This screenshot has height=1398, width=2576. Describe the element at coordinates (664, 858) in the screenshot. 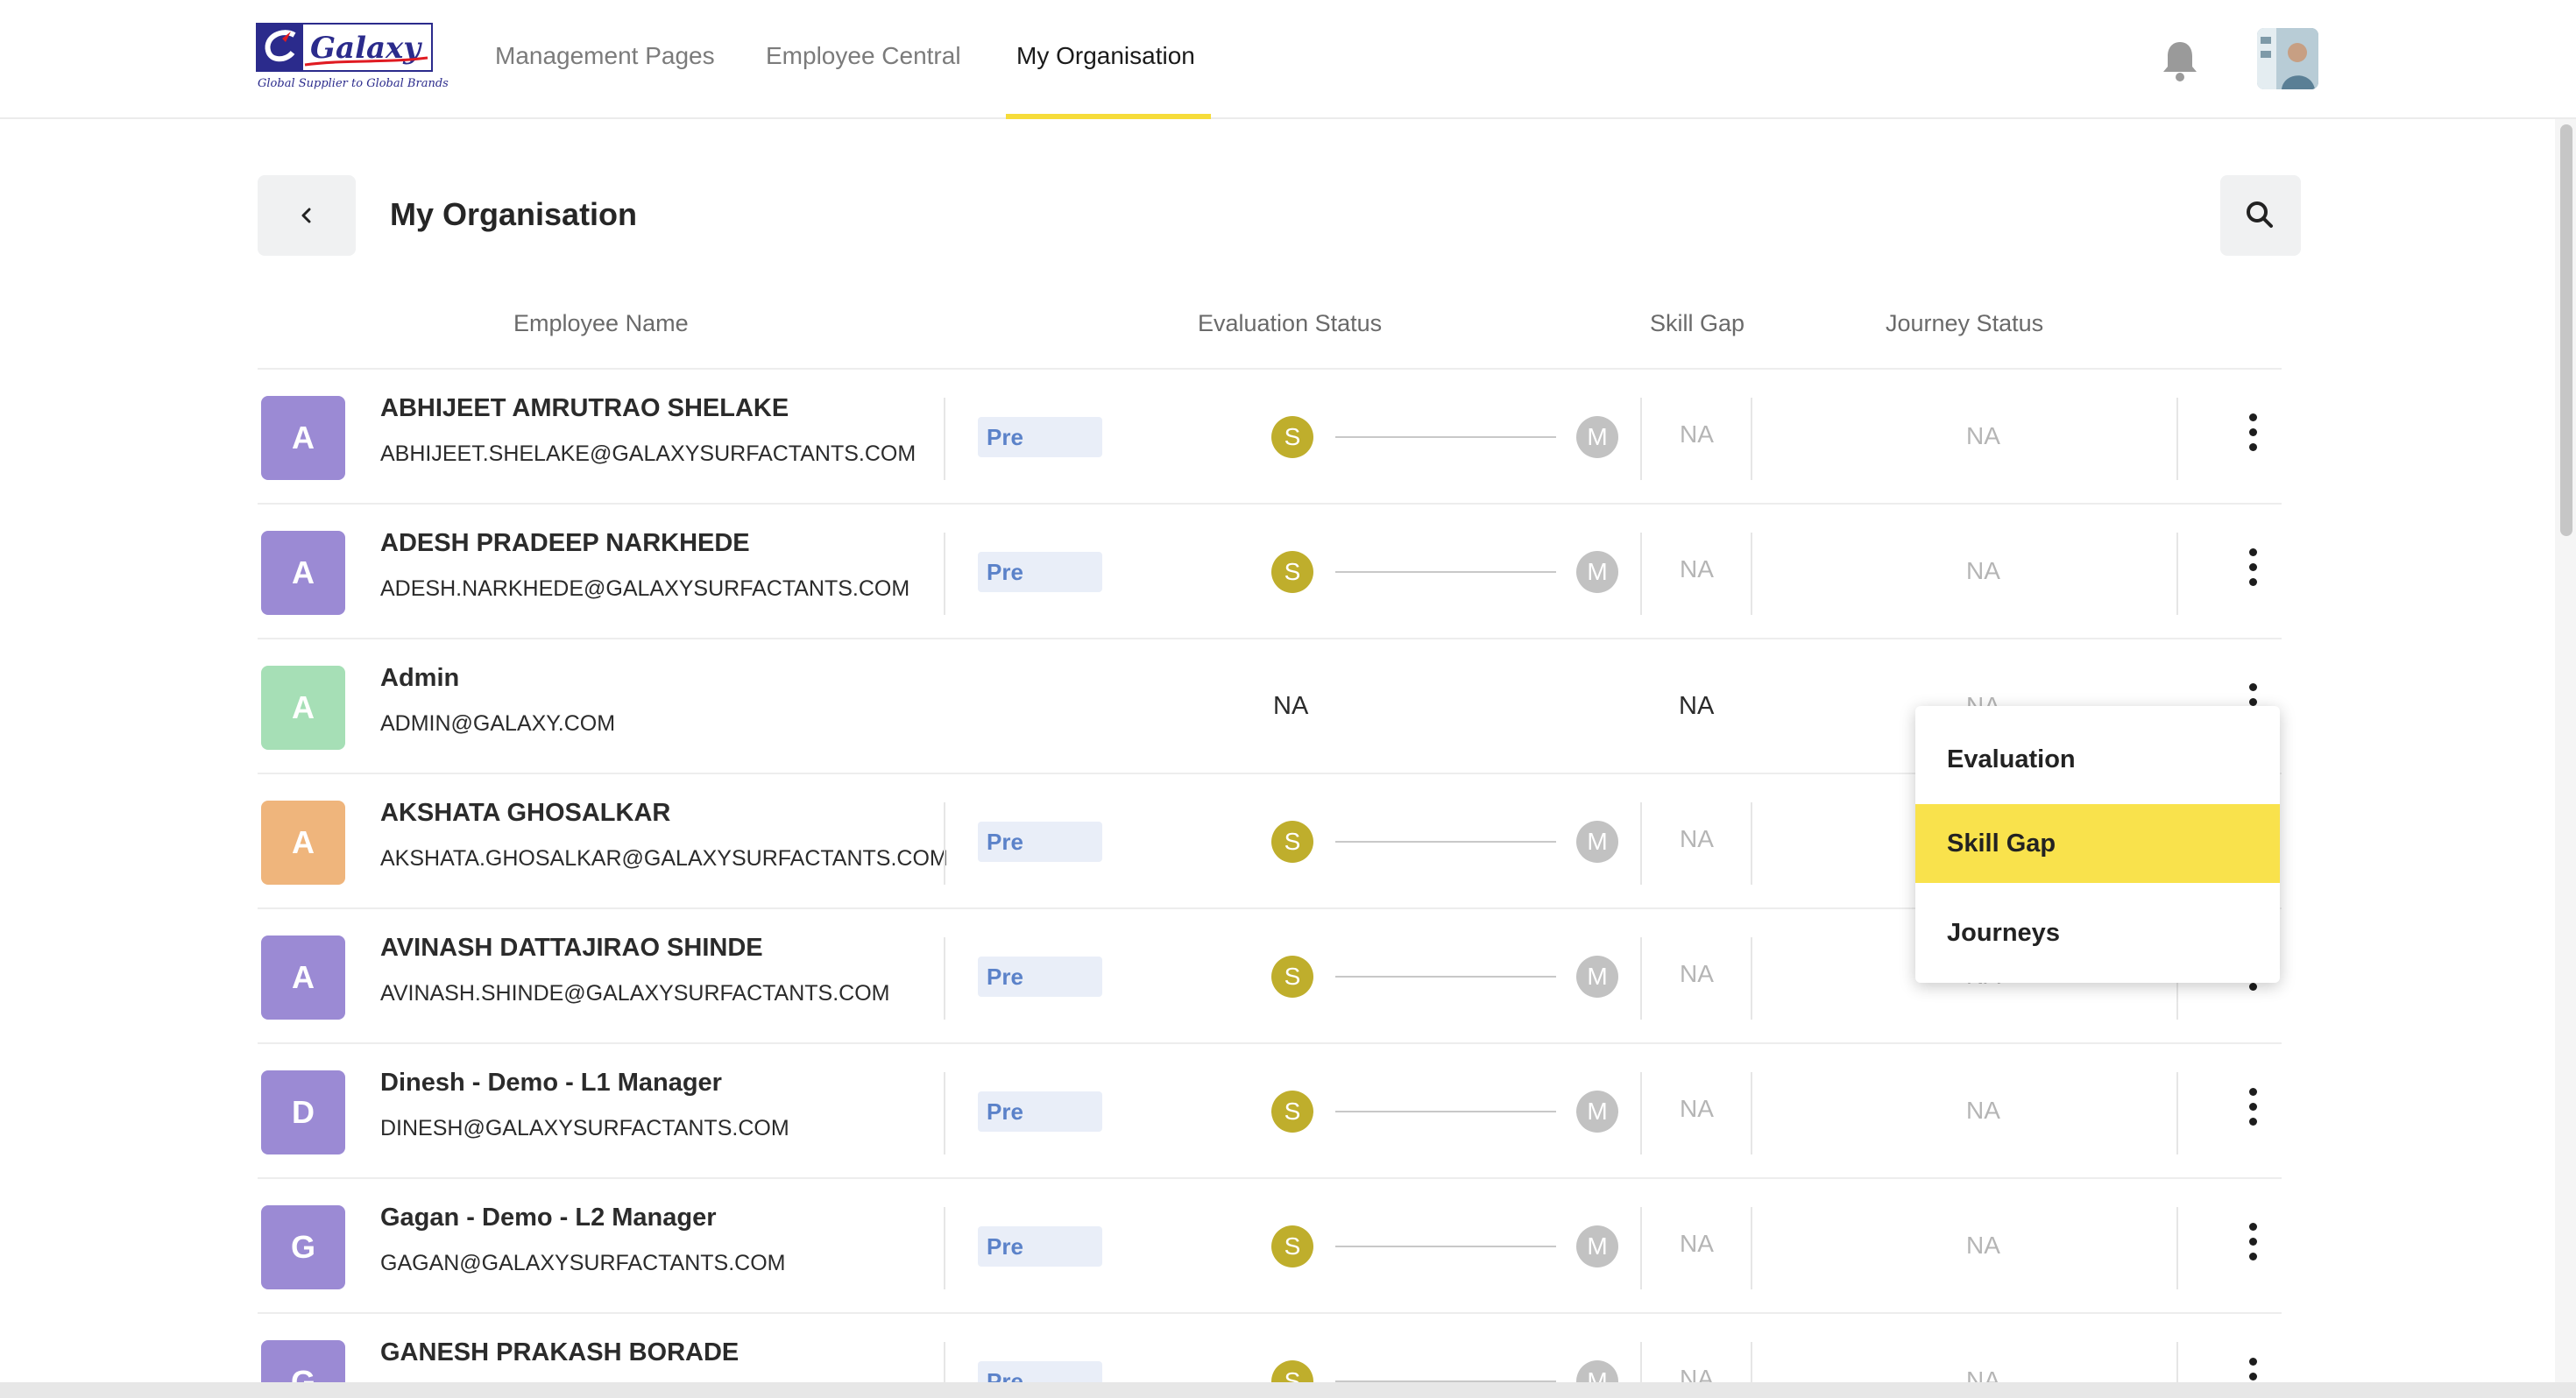

I see `employee-email: AKSHATA.GHOSALKAR@GALAXYSURFACTANTS.COM` at that location.